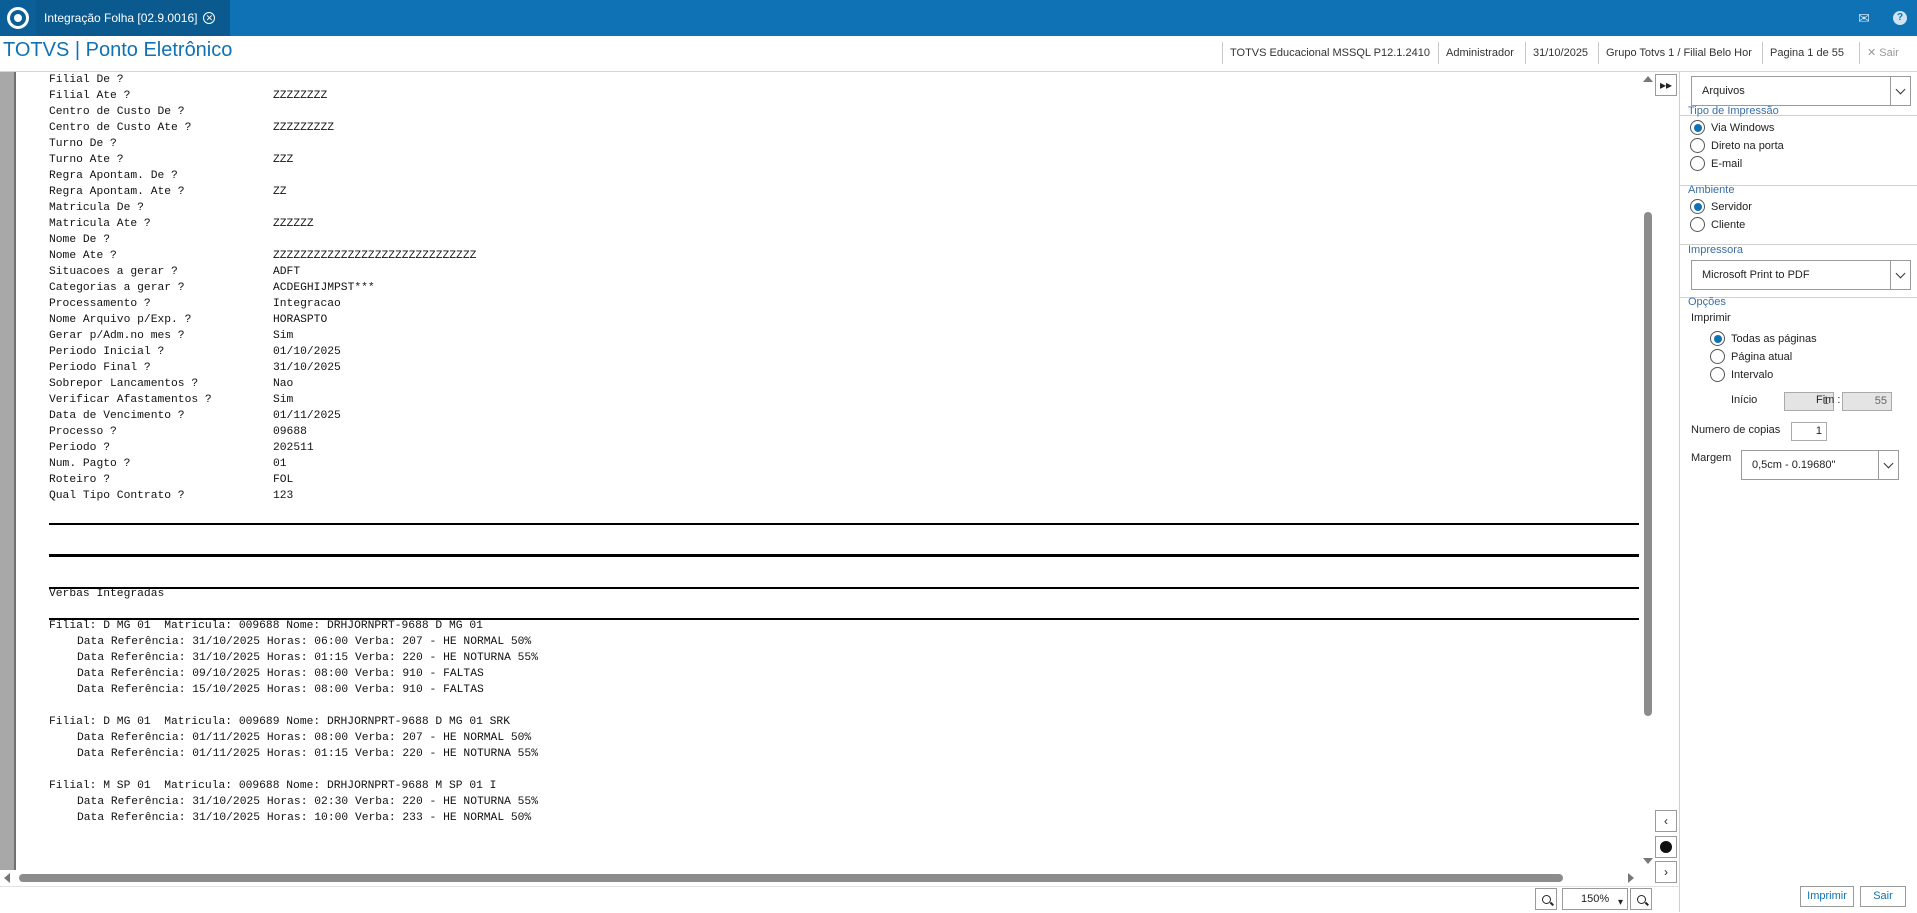  I want to click on scroll-left-icon, so click(7, 878).